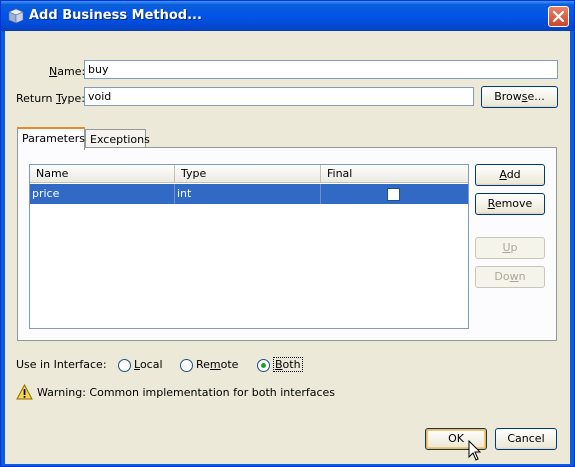 The image size is (575, 467). I want to click on both-radio, so click(263, 365).